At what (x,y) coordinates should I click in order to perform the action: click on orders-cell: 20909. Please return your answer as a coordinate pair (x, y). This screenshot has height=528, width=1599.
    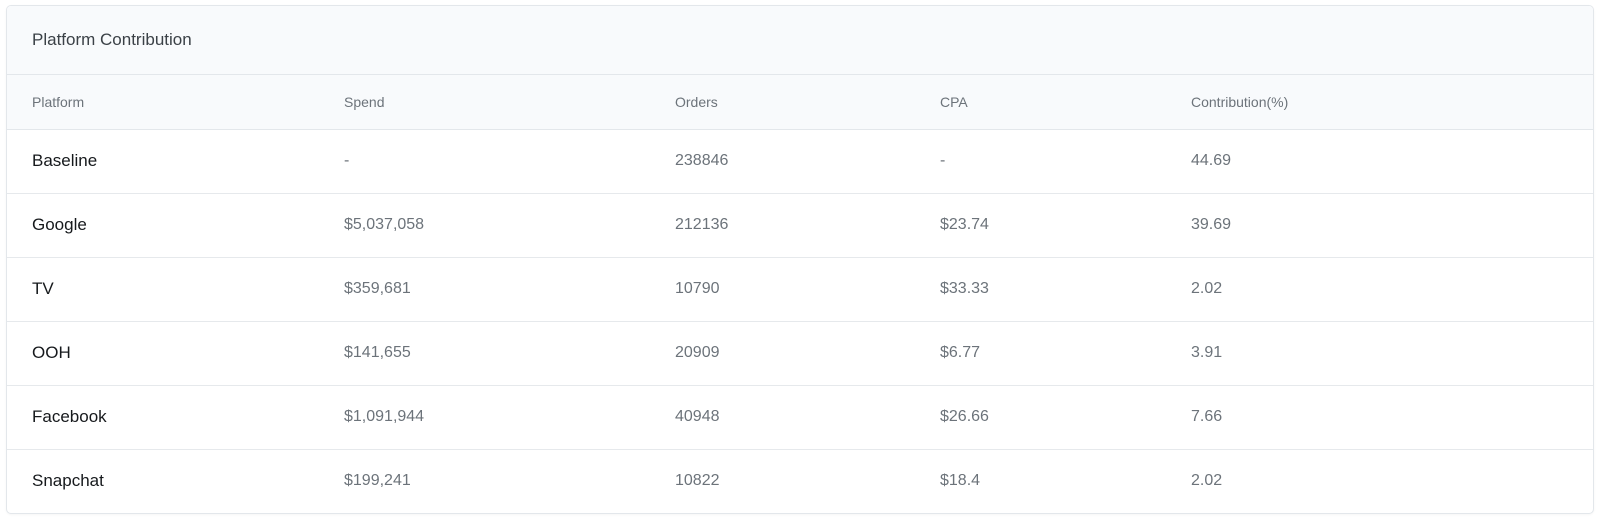
    Looking at the image, I should click on (807, 353).